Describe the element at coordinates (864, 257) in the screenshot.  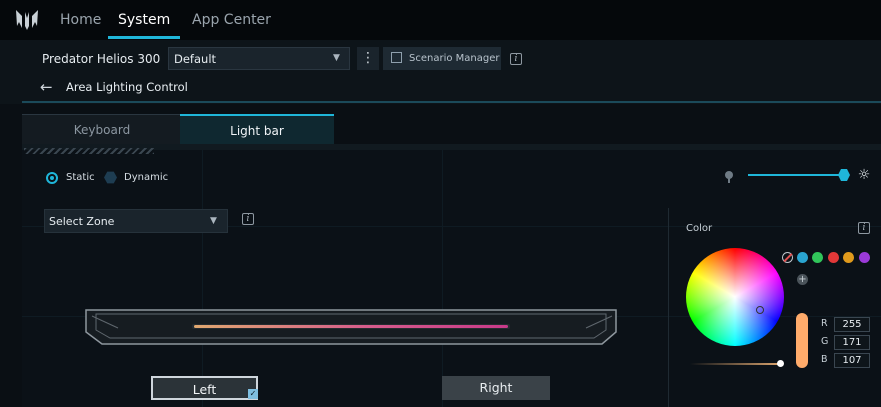
I see `preset-swatch-purple` at that location.